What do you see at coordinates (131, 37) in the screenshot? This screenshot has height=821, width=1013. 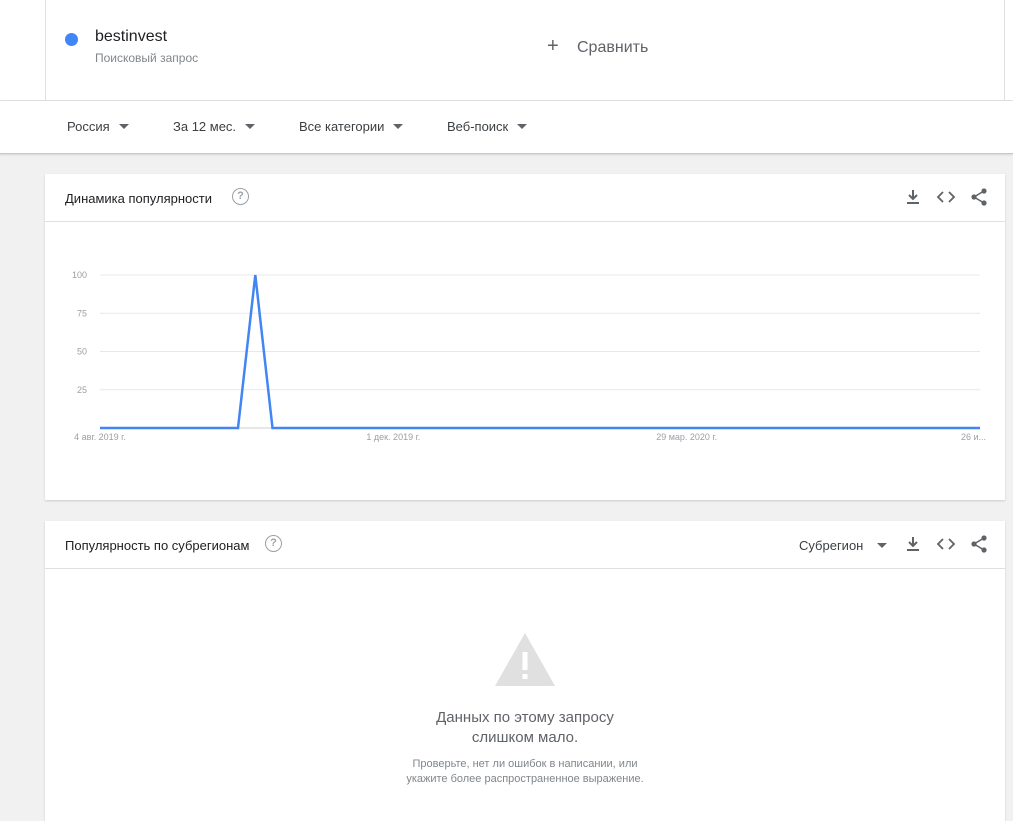 I see `term-name: bestinvest` at bounding box center [131, 37].